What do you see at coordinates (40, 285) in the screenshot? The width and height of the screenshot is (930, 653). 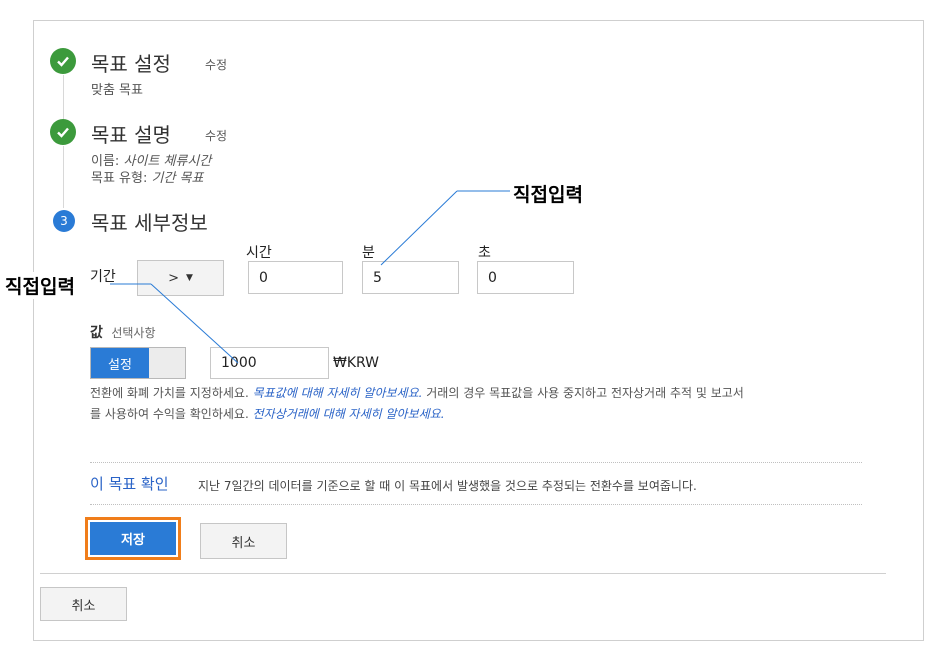 I see `callout-direct-input-value: 직접입력` at bounding box center [40, 285].